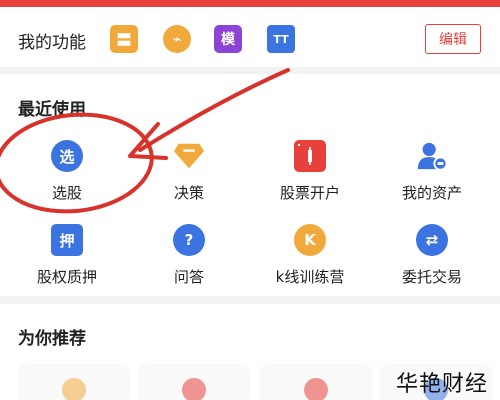 Image resolution: width=500 pixels, height=400 pixels. What do you see at coordinates (310, 175) in the screenshot?
I see `recent-item-open-account: 股票开户` at bounding box center [310, 175].